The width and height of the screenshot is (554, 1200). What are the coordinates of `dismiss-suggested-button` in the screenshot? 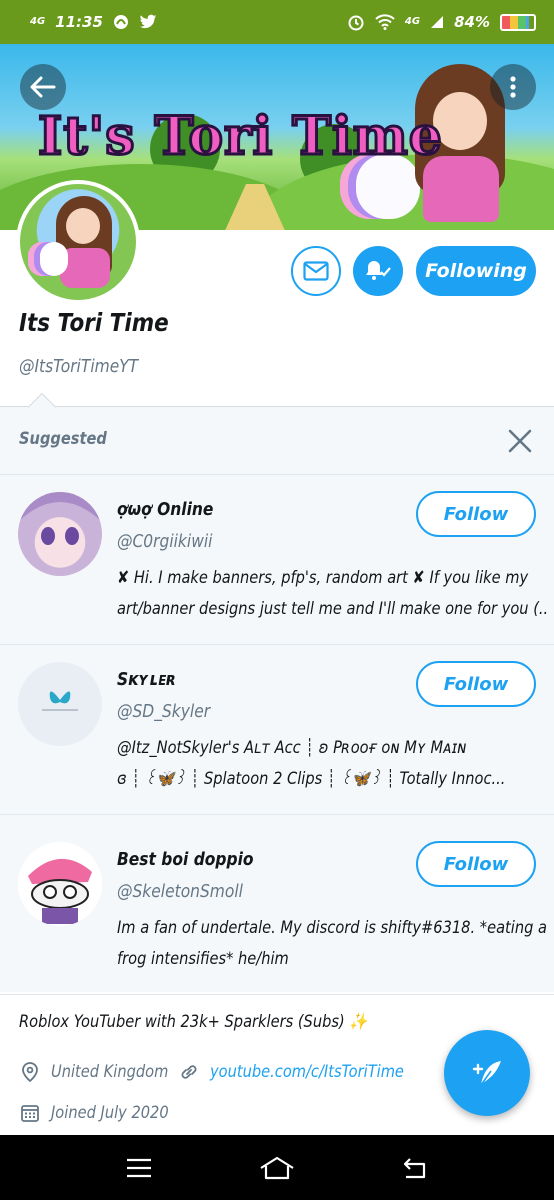 It's located at (520, 441).